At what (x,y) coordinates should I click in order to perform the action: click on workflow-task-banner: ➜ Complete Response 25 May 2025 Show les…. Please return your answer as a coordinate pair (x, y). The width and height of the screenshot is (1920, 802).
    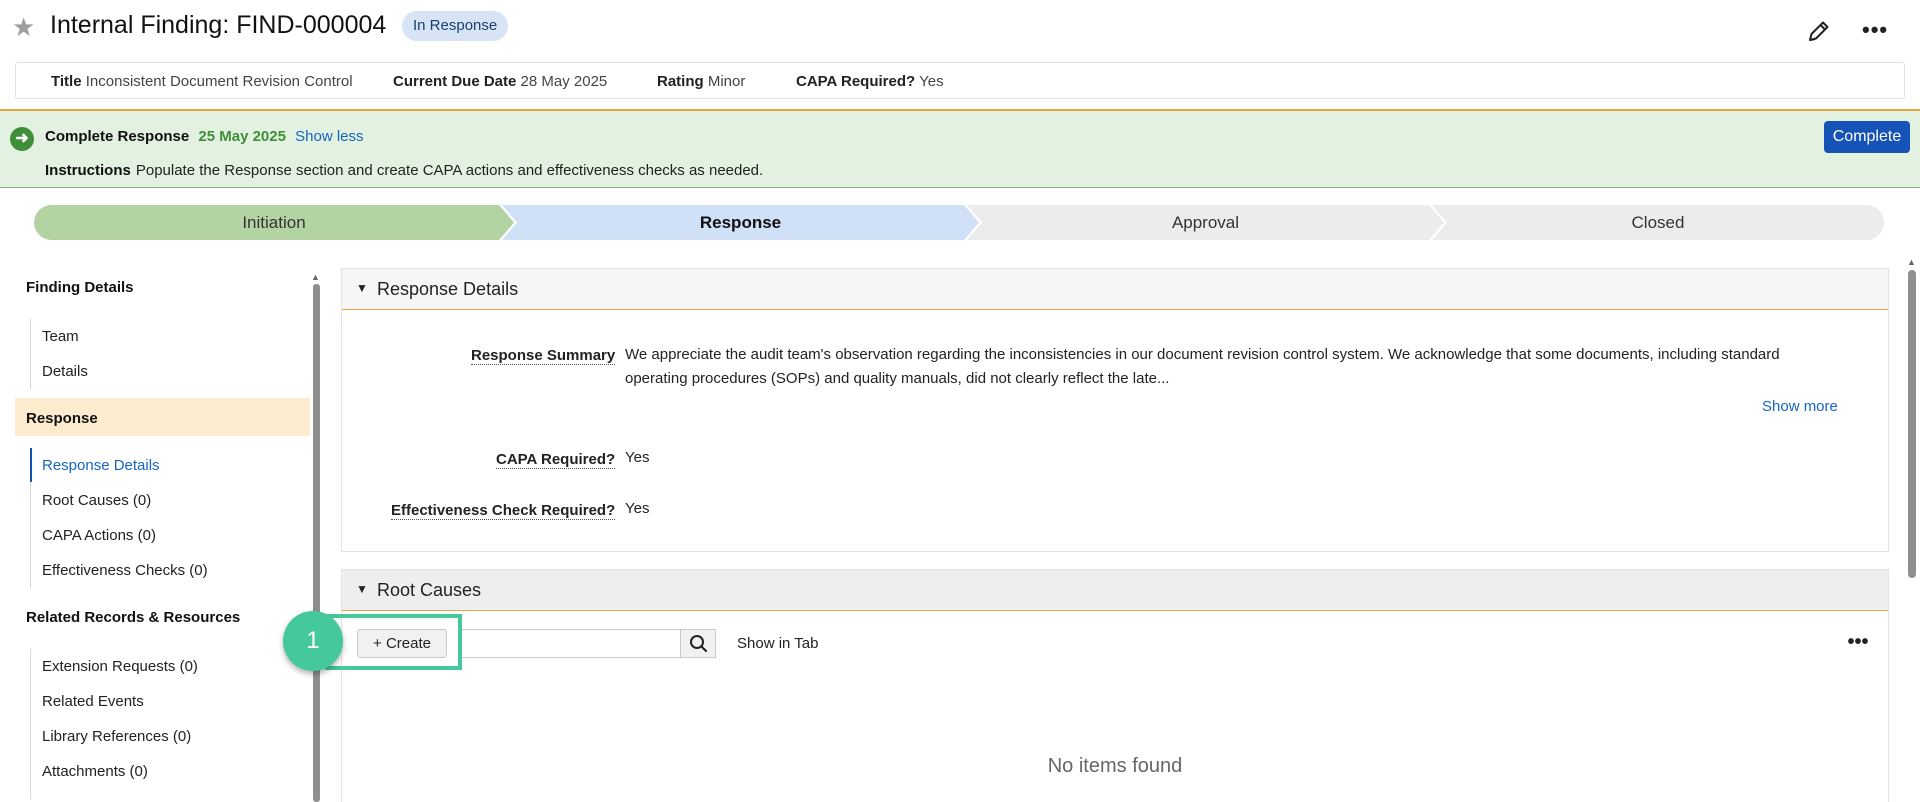
    Looking at the image, I should click on (960, 148).